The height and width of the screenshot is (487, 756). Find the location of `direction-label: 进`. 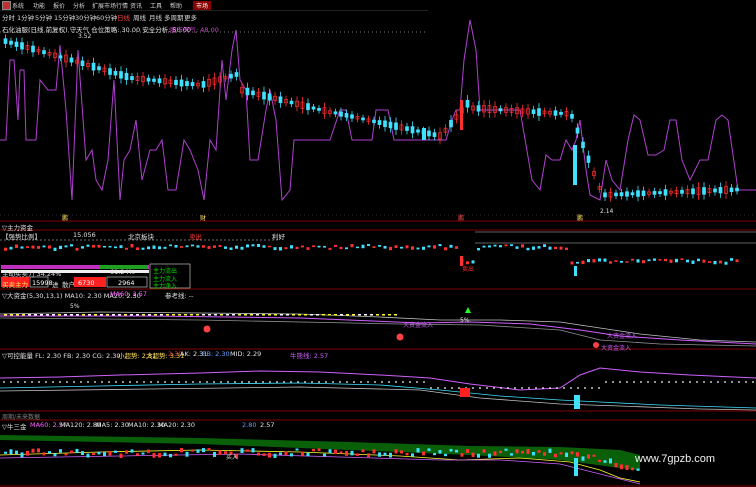

direction-label: 进 is located at coordinates (55, 285).